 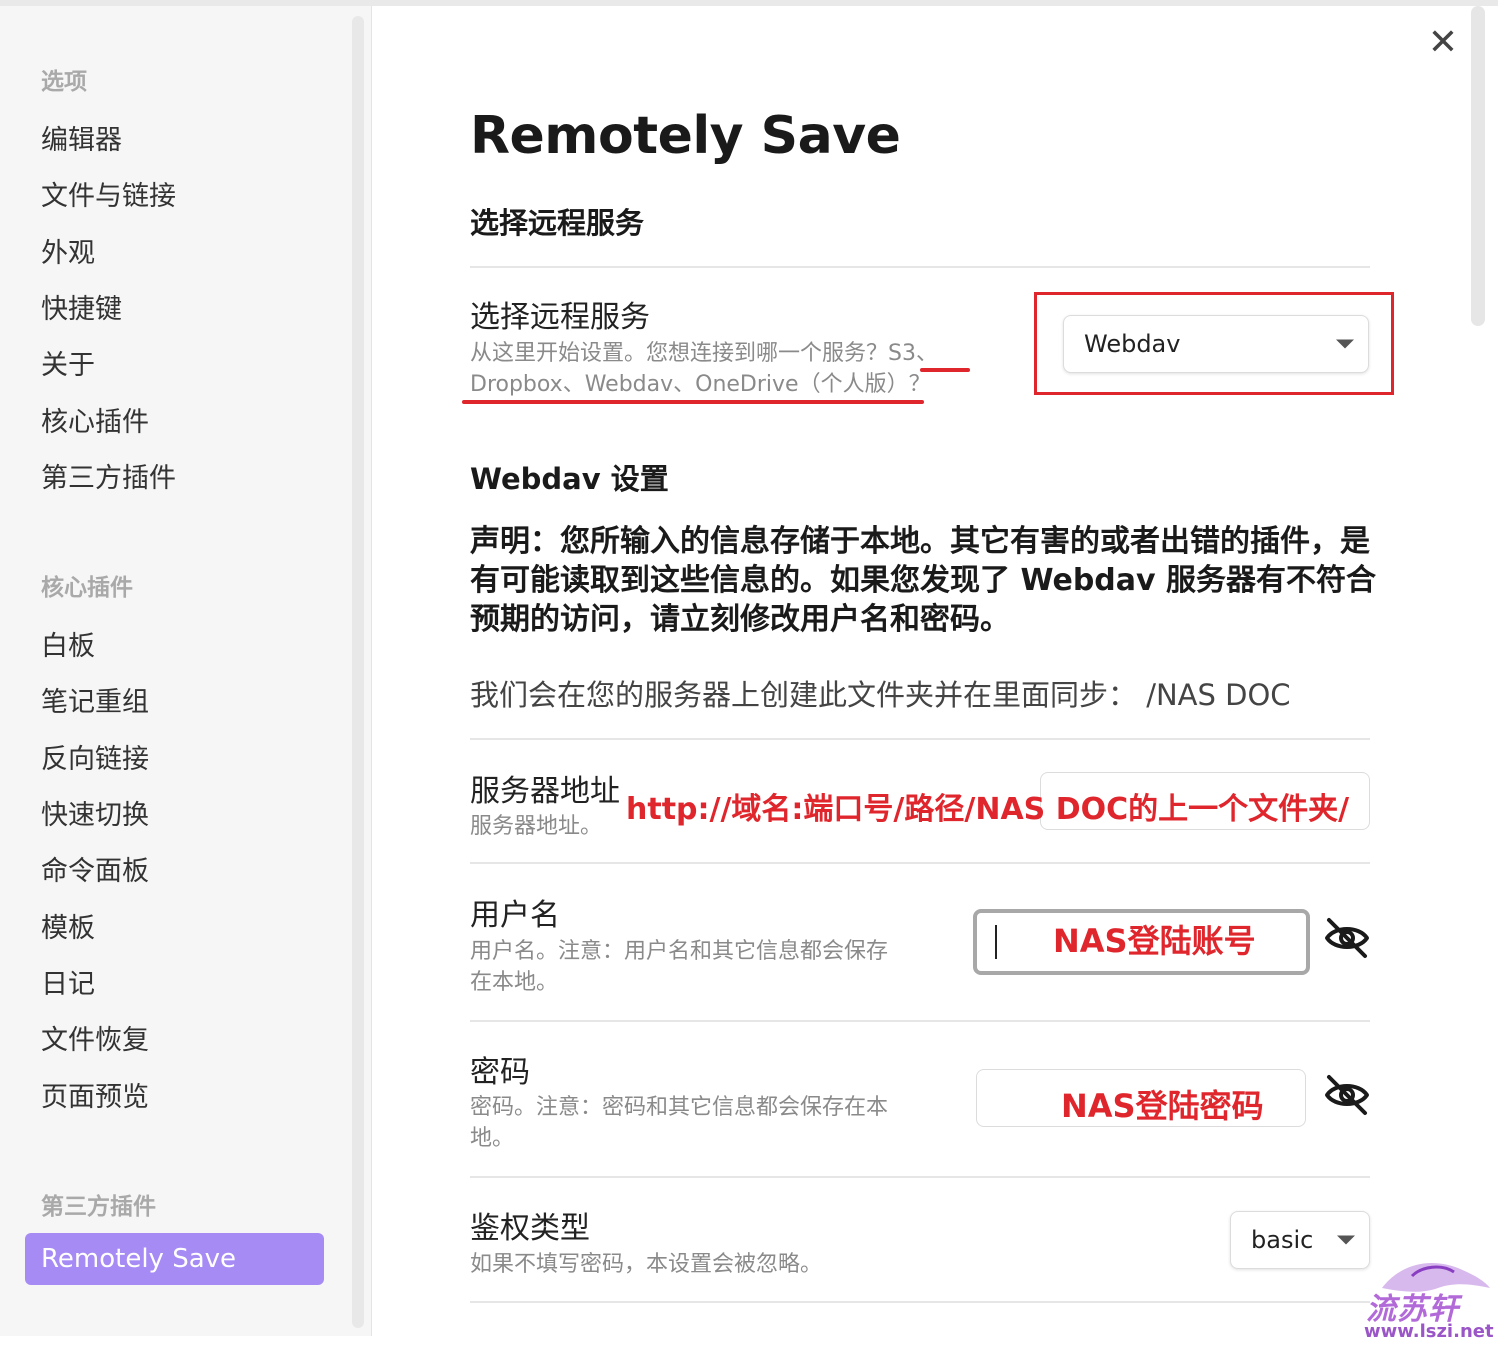 I want to click on section-heading-webdav: Webdav 设置, so click(x=569, y=479).